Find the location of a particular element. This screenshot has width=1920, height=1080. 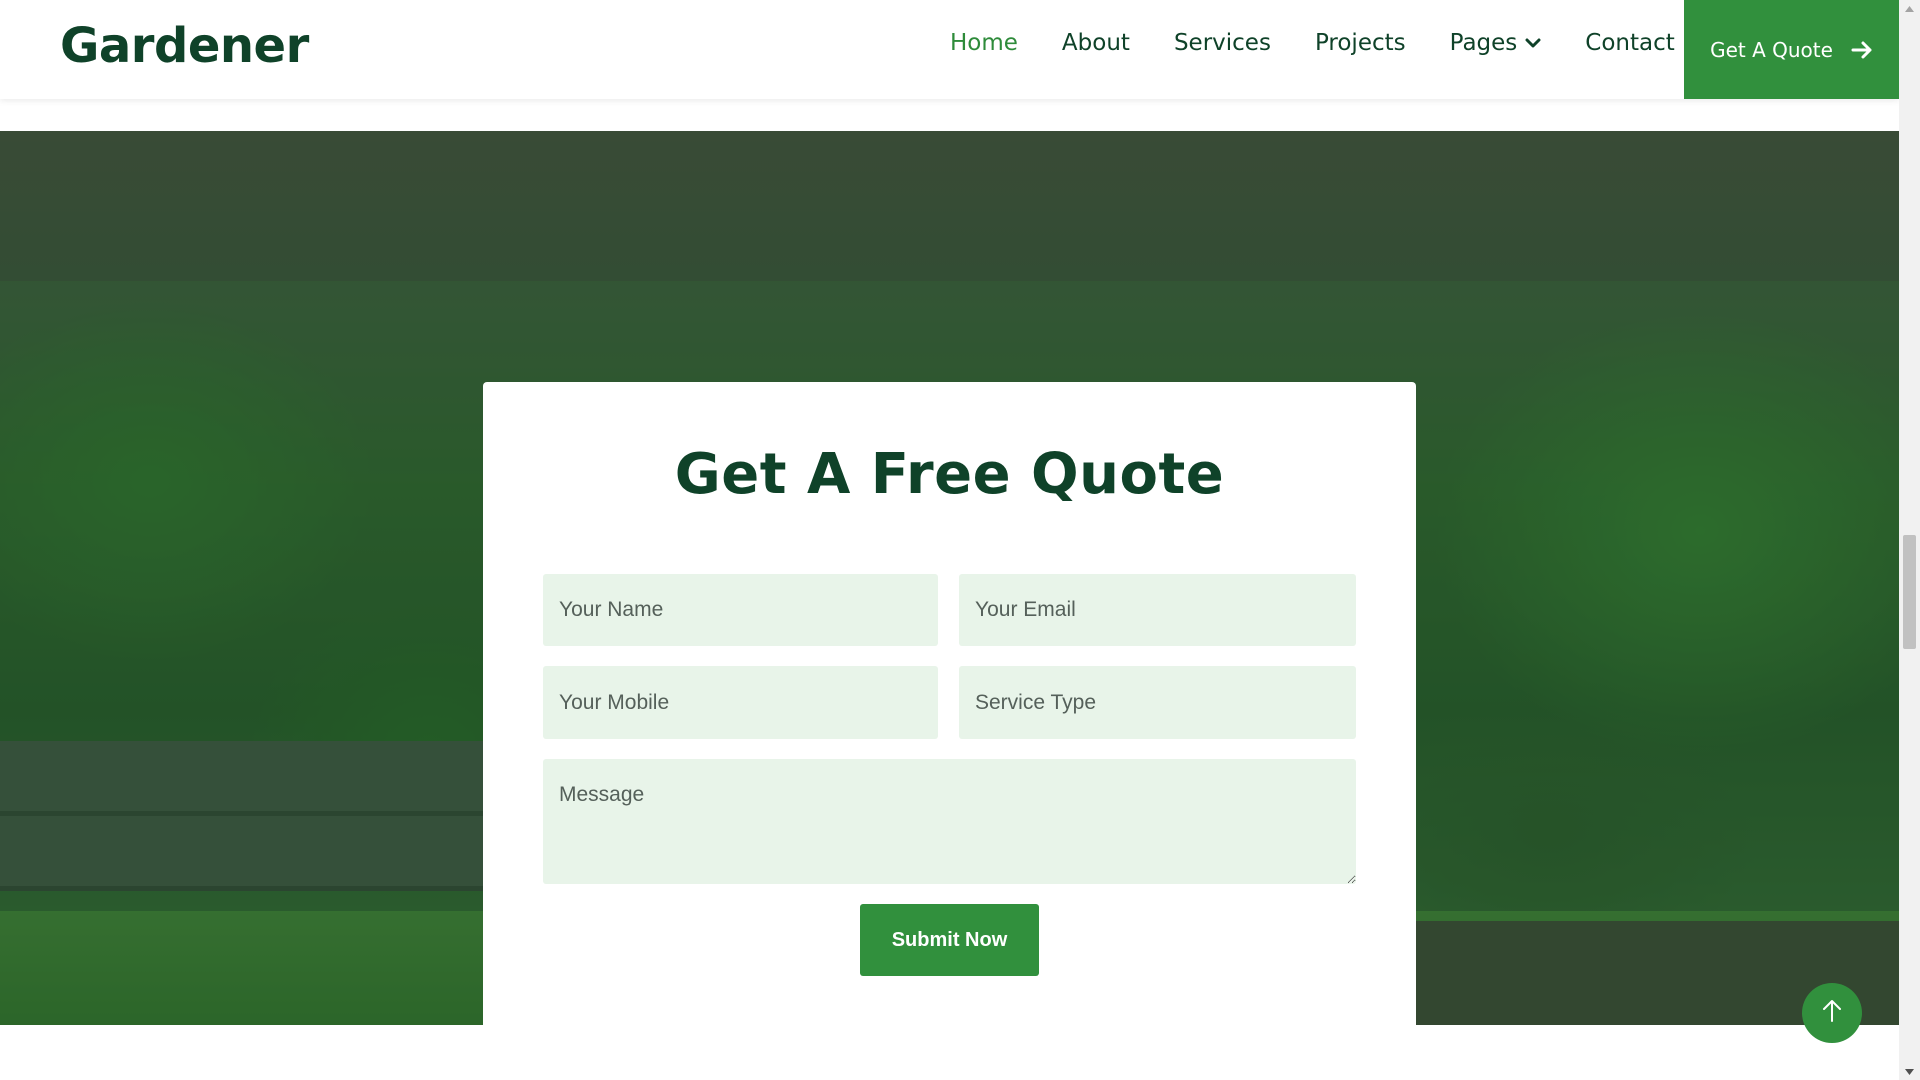

service-type-input is located at coordinates (1157, 702).